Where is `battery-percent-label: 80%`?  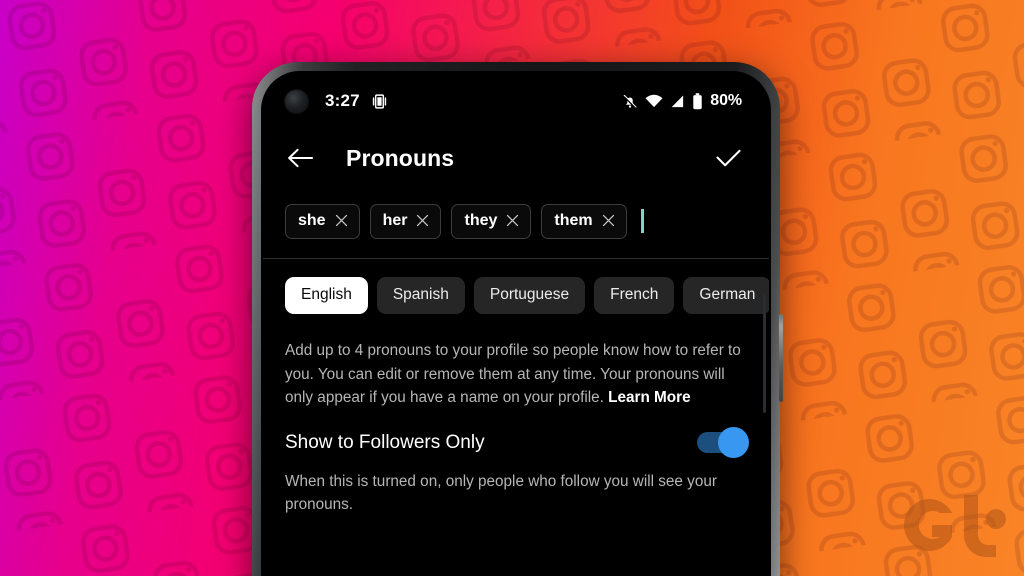 battery-percent-label: 80% is located at coordinates (726, 100).